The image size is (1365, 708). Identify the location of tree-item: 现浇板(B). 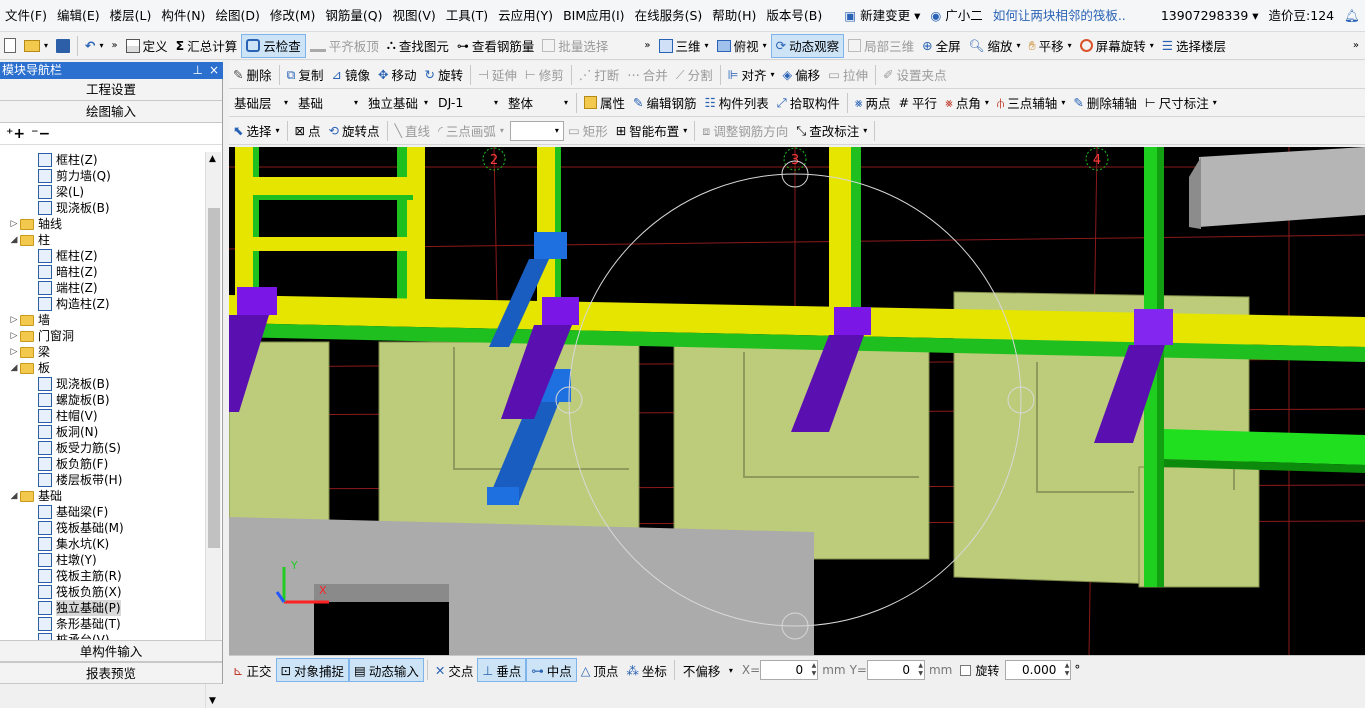
(102, 208).